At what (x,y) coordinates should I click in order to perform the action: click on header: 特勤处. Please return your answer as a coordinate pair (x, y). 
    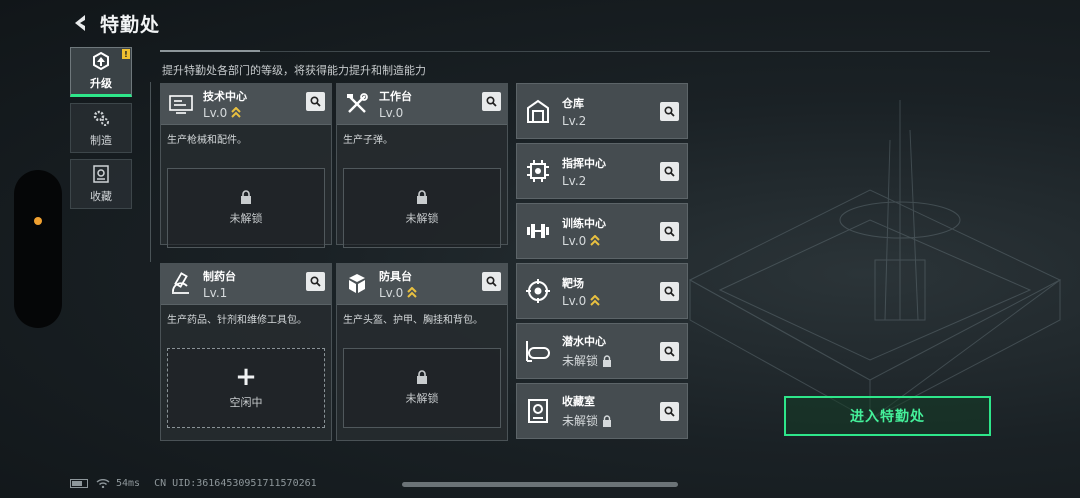
    Looking at the image, I should click on (115, 23).